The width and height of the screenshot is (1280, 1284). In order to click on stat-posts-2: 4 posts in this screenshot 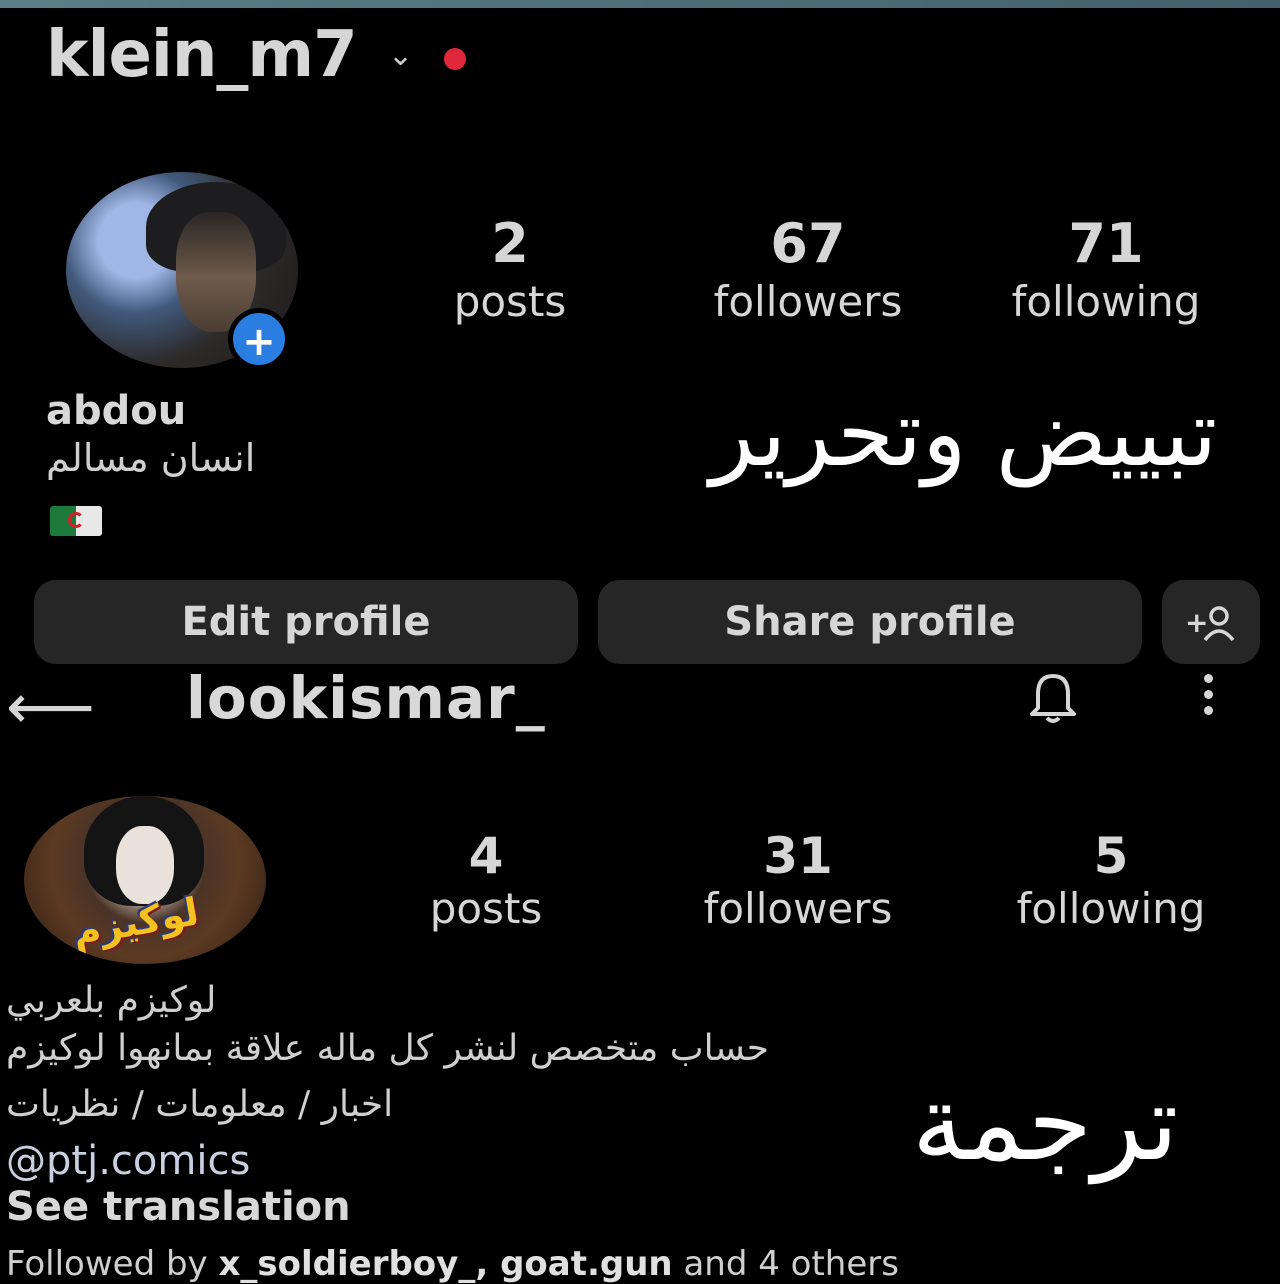, I will do `click(486, 881)`.